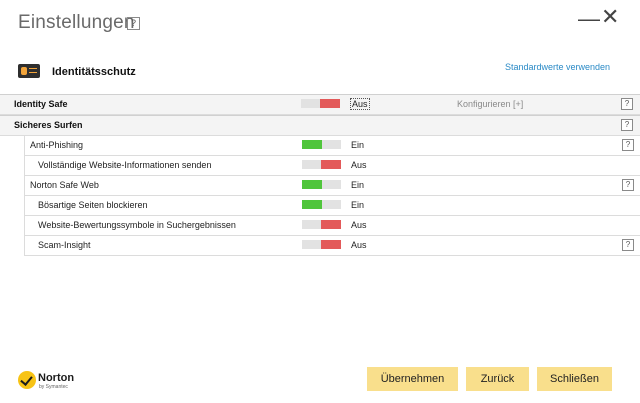 Image resolution: width=640 pixels, height=403 pixels. What do you see at coordinates (360, 104) in the screenshot?
I see `identity-safe-status: Aus` at bounding box center [360, 104].